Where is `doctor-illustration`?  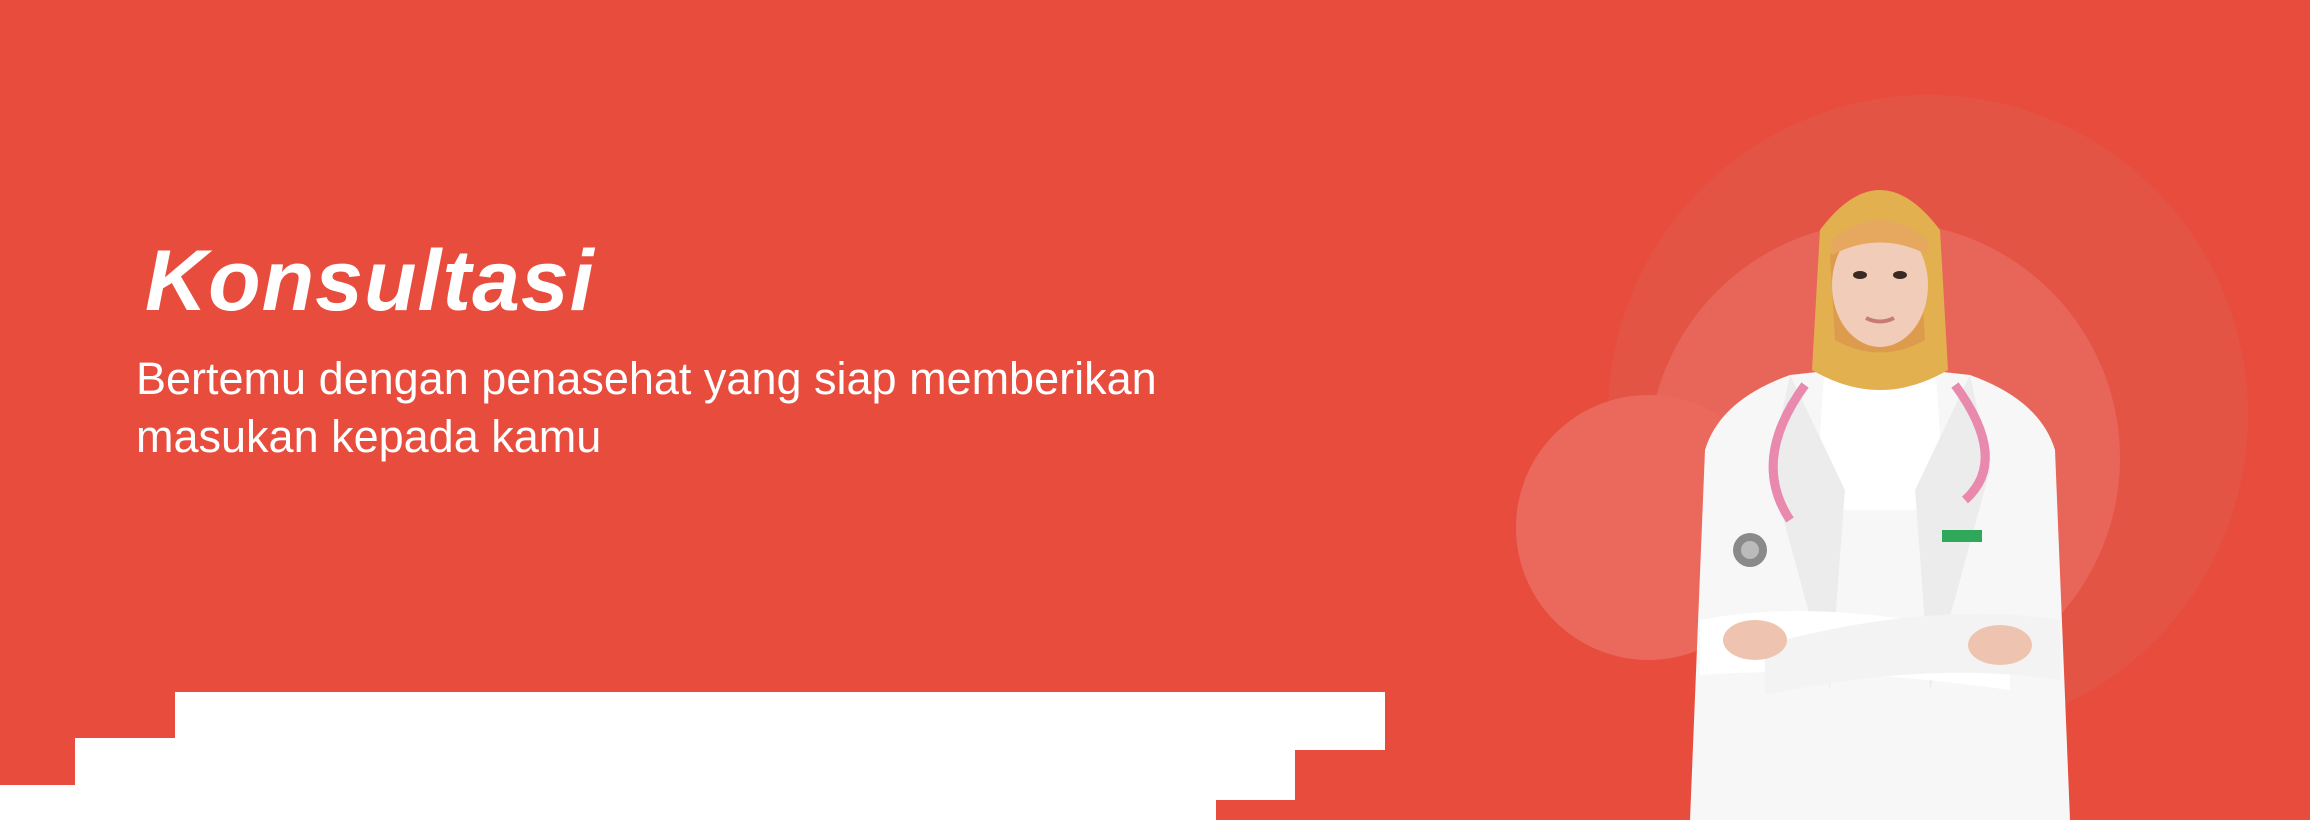
doctor-illustration is located at coordinates (1880, 505).